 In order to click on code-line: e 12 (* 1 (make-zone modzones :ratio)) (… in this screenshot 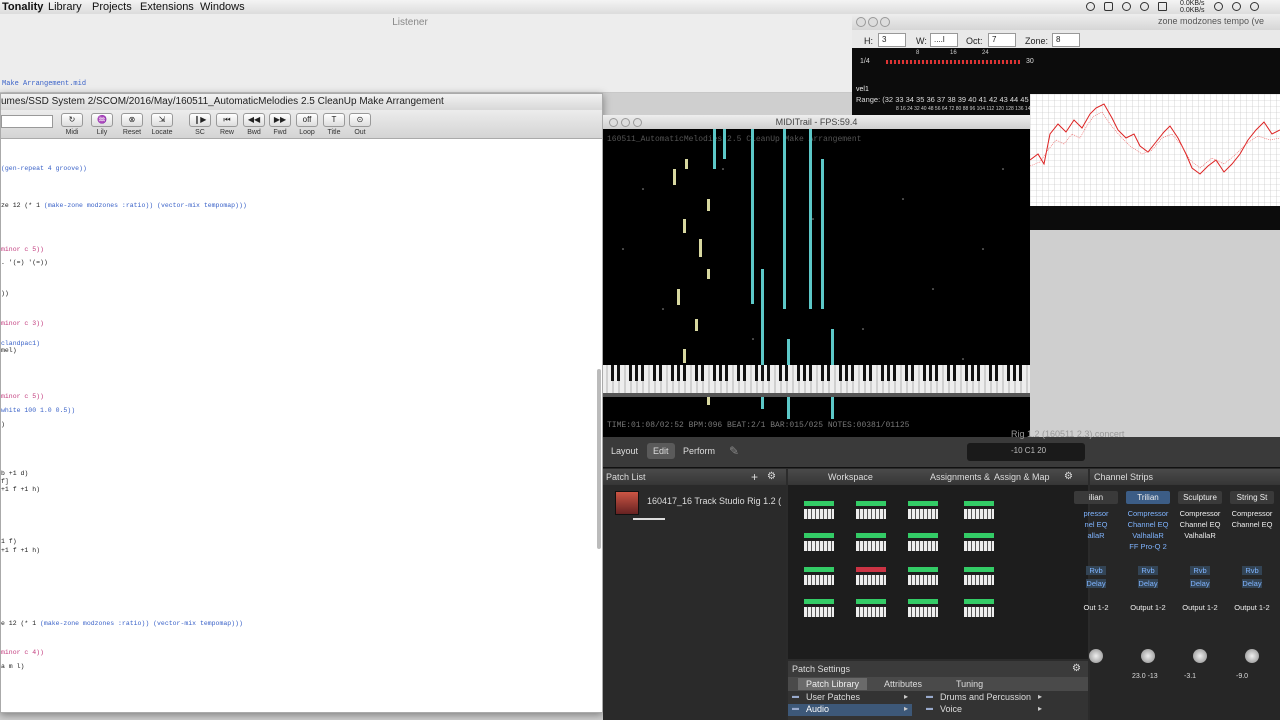, I will do `click(122, 623)`.